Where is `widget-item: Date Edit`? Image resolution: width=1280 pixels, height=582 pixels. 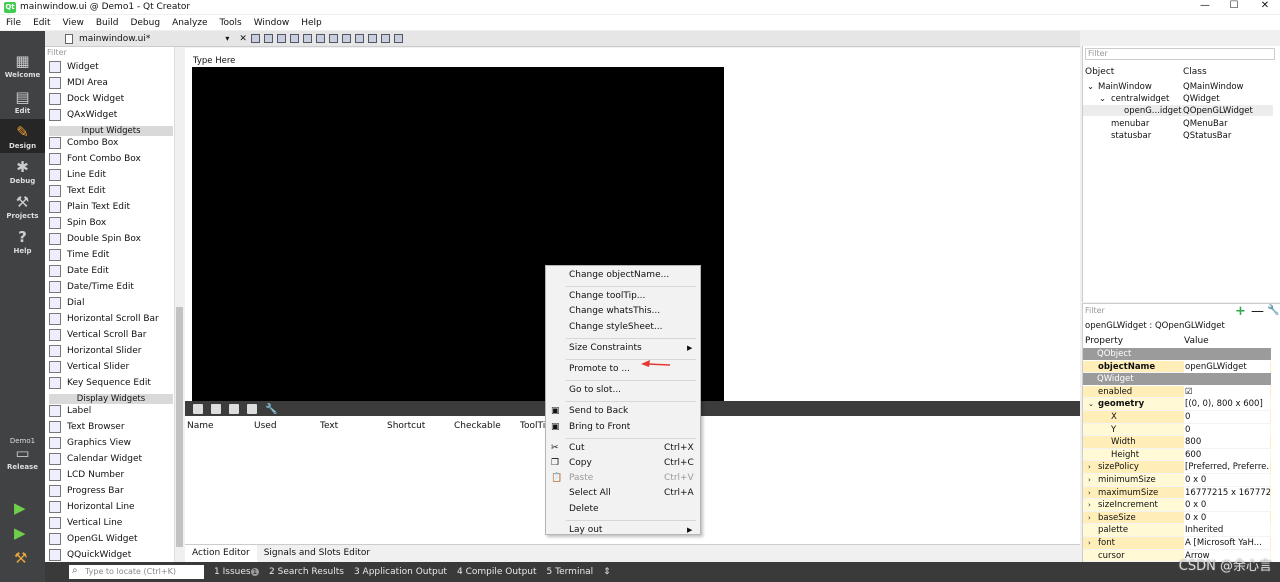 widget-item: Date Edit is located at coordinates (111, 270).